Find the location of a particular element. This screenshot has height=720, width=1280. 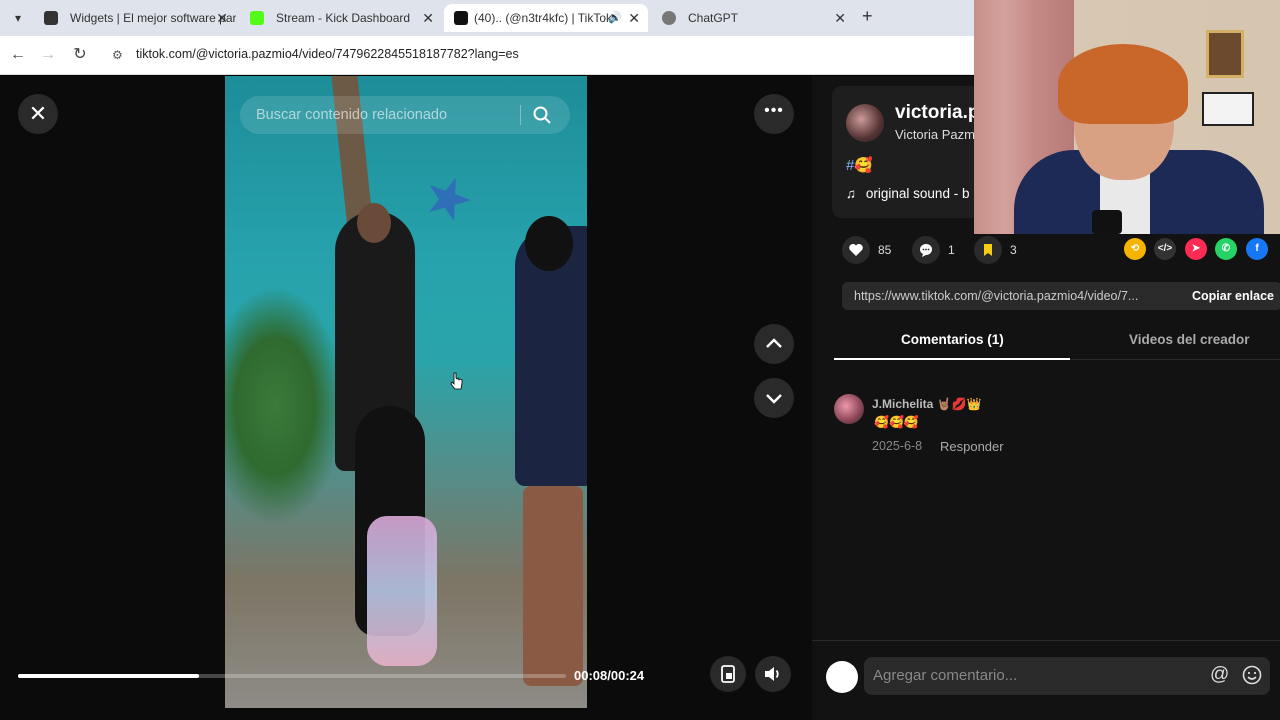

video-scene-plant is located at coordinates (285, 406).